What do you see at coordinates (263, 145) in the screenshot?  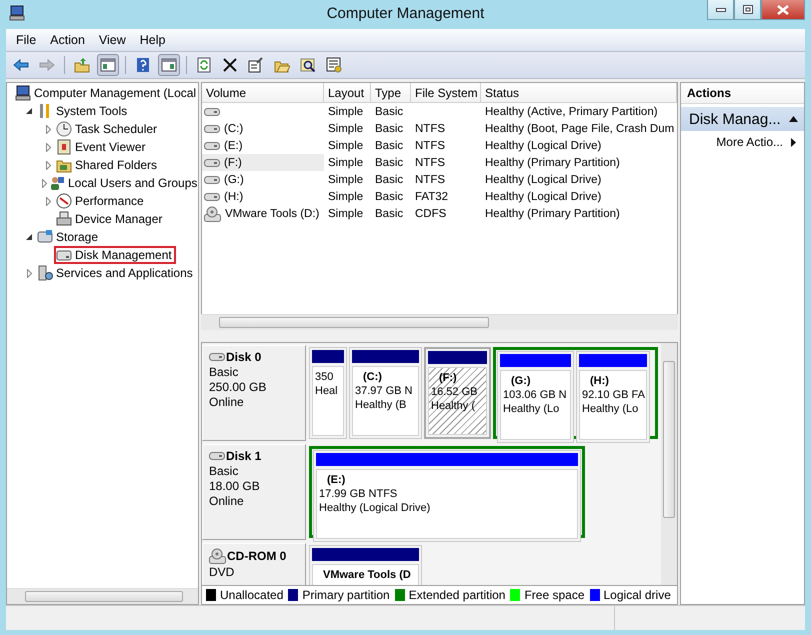 I see `drive-entry: (E:)` at bounding box center [263, 145].